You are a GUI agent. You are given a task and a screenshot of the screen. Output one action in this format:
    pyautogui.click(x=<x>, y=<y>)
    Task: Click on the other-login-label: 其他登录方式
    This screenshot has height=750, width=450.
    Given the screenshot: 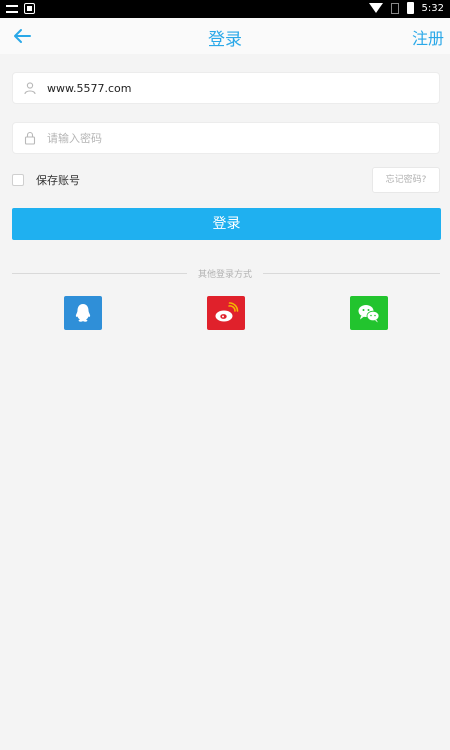 What is the action you would take?
    pyautogui.click(x=224, y=275)
    